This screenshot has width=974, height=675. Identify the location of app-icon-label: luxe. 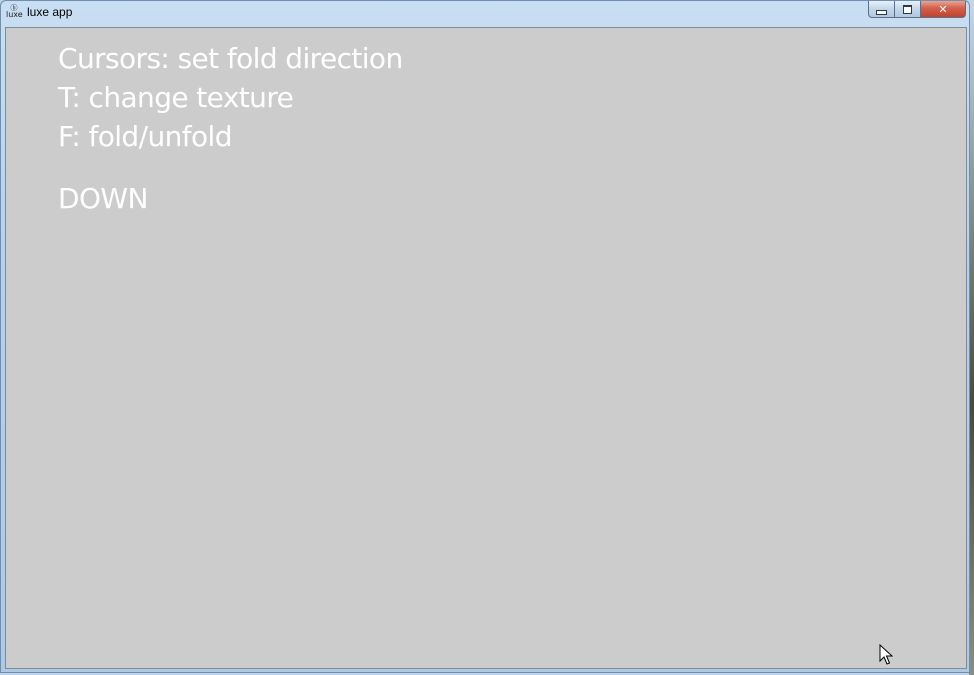
(14, 14).